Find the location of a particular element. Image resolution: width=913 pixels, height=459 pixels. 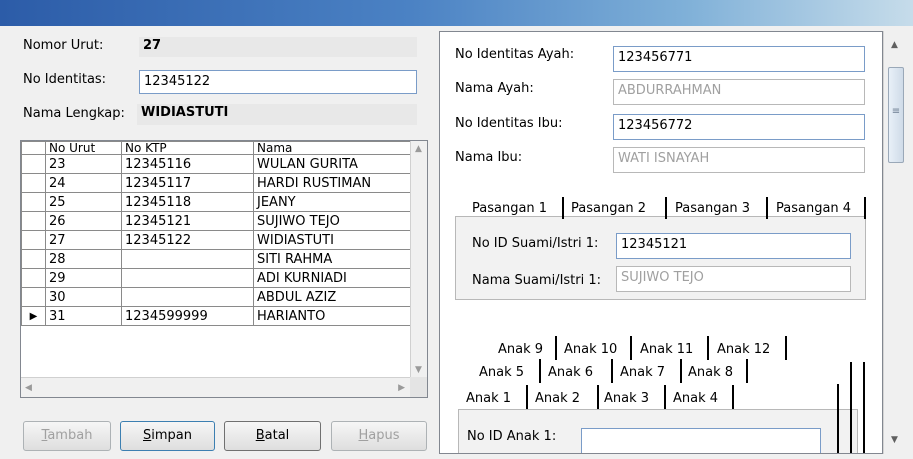

table-row: 30 ABDUL AZIZ is located at coordinates (216, 297).